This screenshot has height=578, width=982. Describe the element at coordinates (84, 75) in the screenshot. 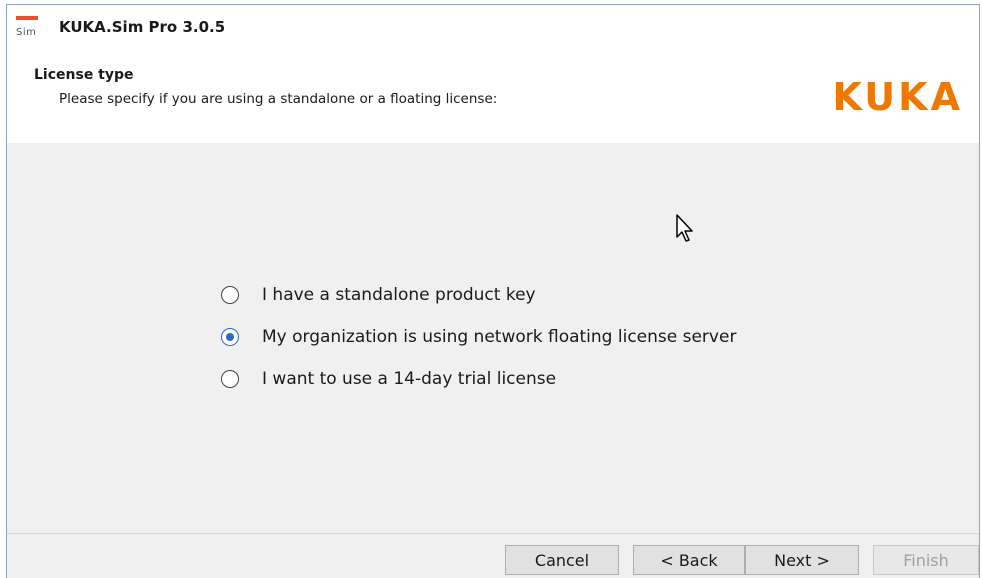

I see `page-title: License type` at that location.